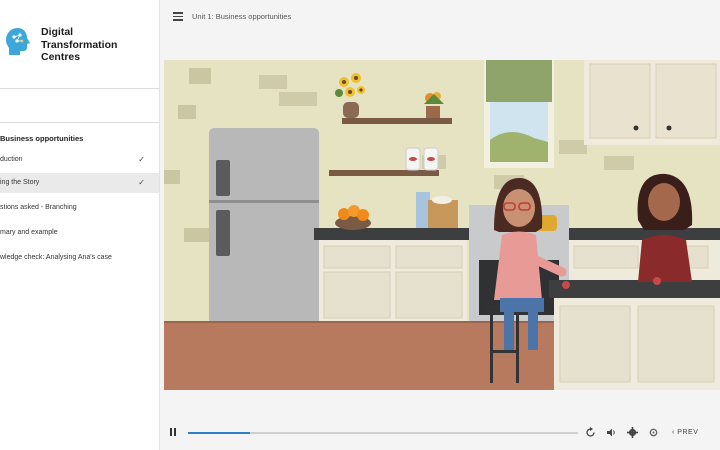  I want to click on lesson-item-active: ing the Story ✓, so click(79, 183).